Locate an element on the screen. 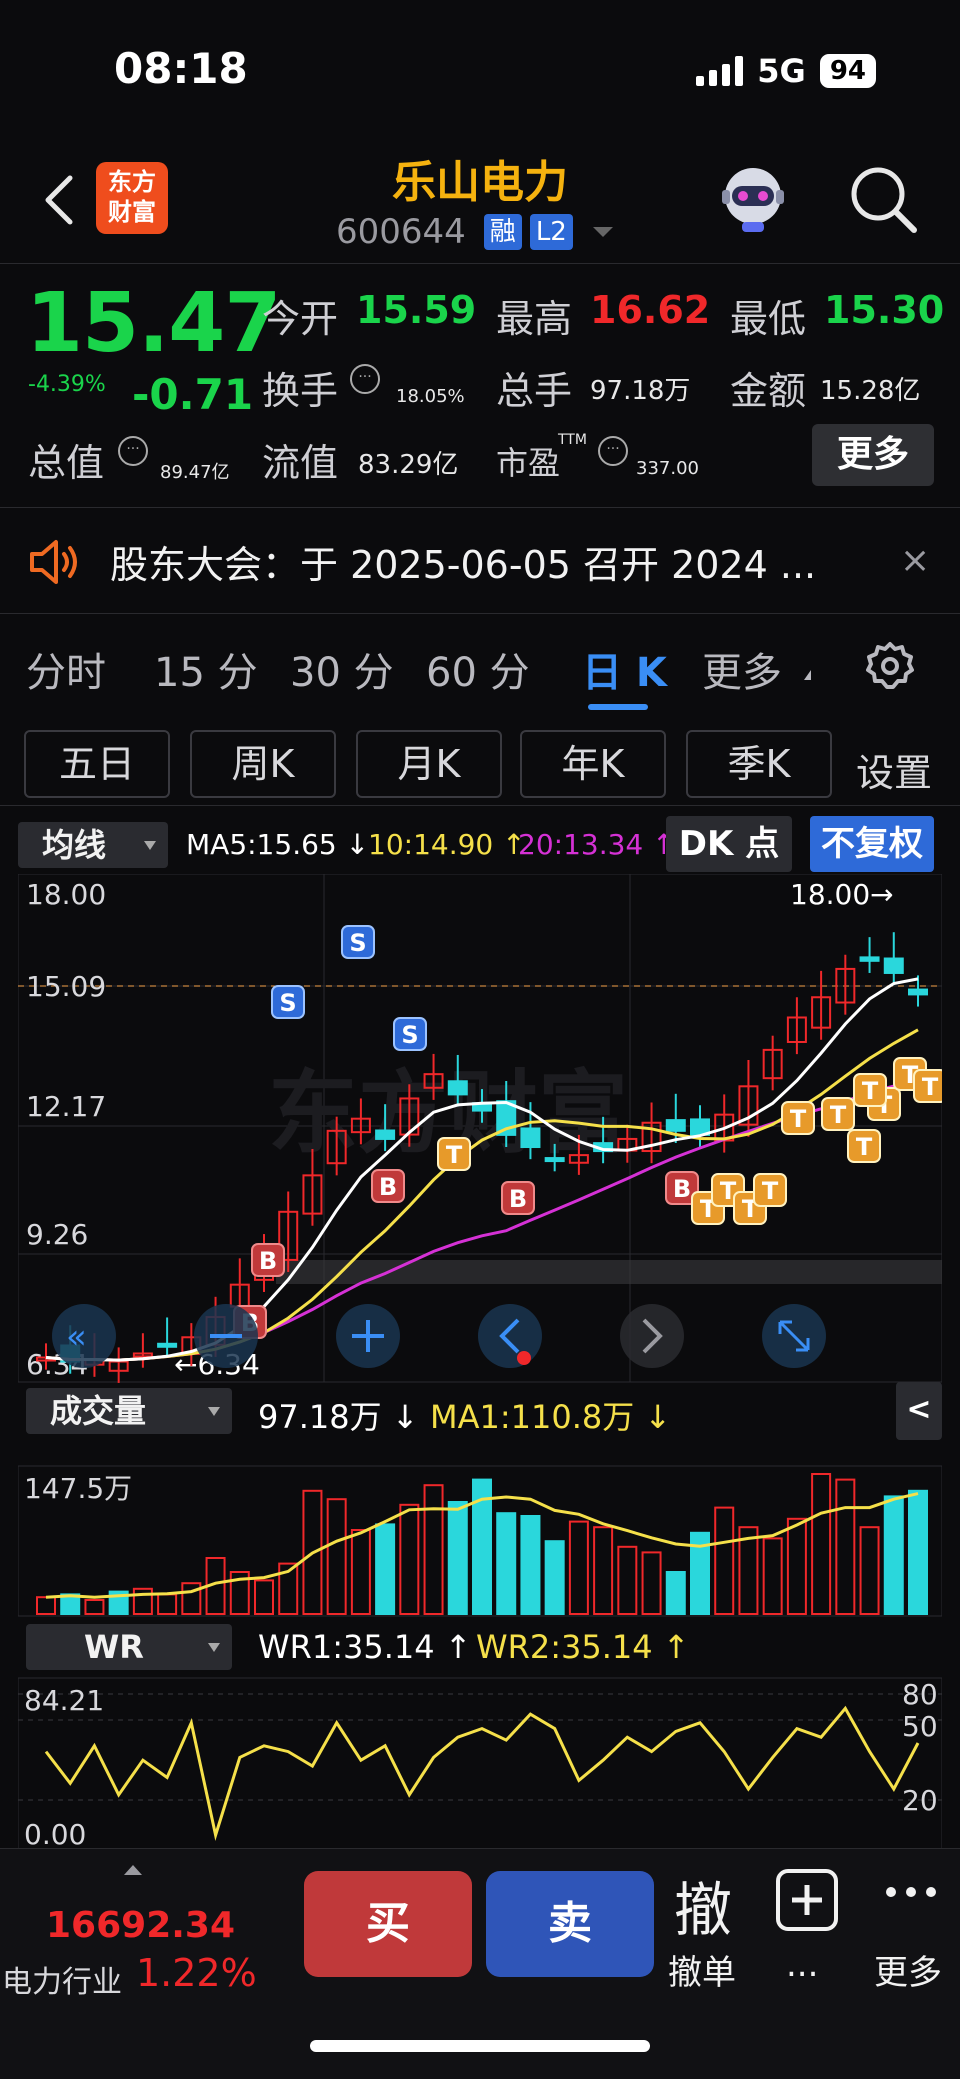  stock-code-row: 600644 融 L2 is located at coordinates (475, 232).